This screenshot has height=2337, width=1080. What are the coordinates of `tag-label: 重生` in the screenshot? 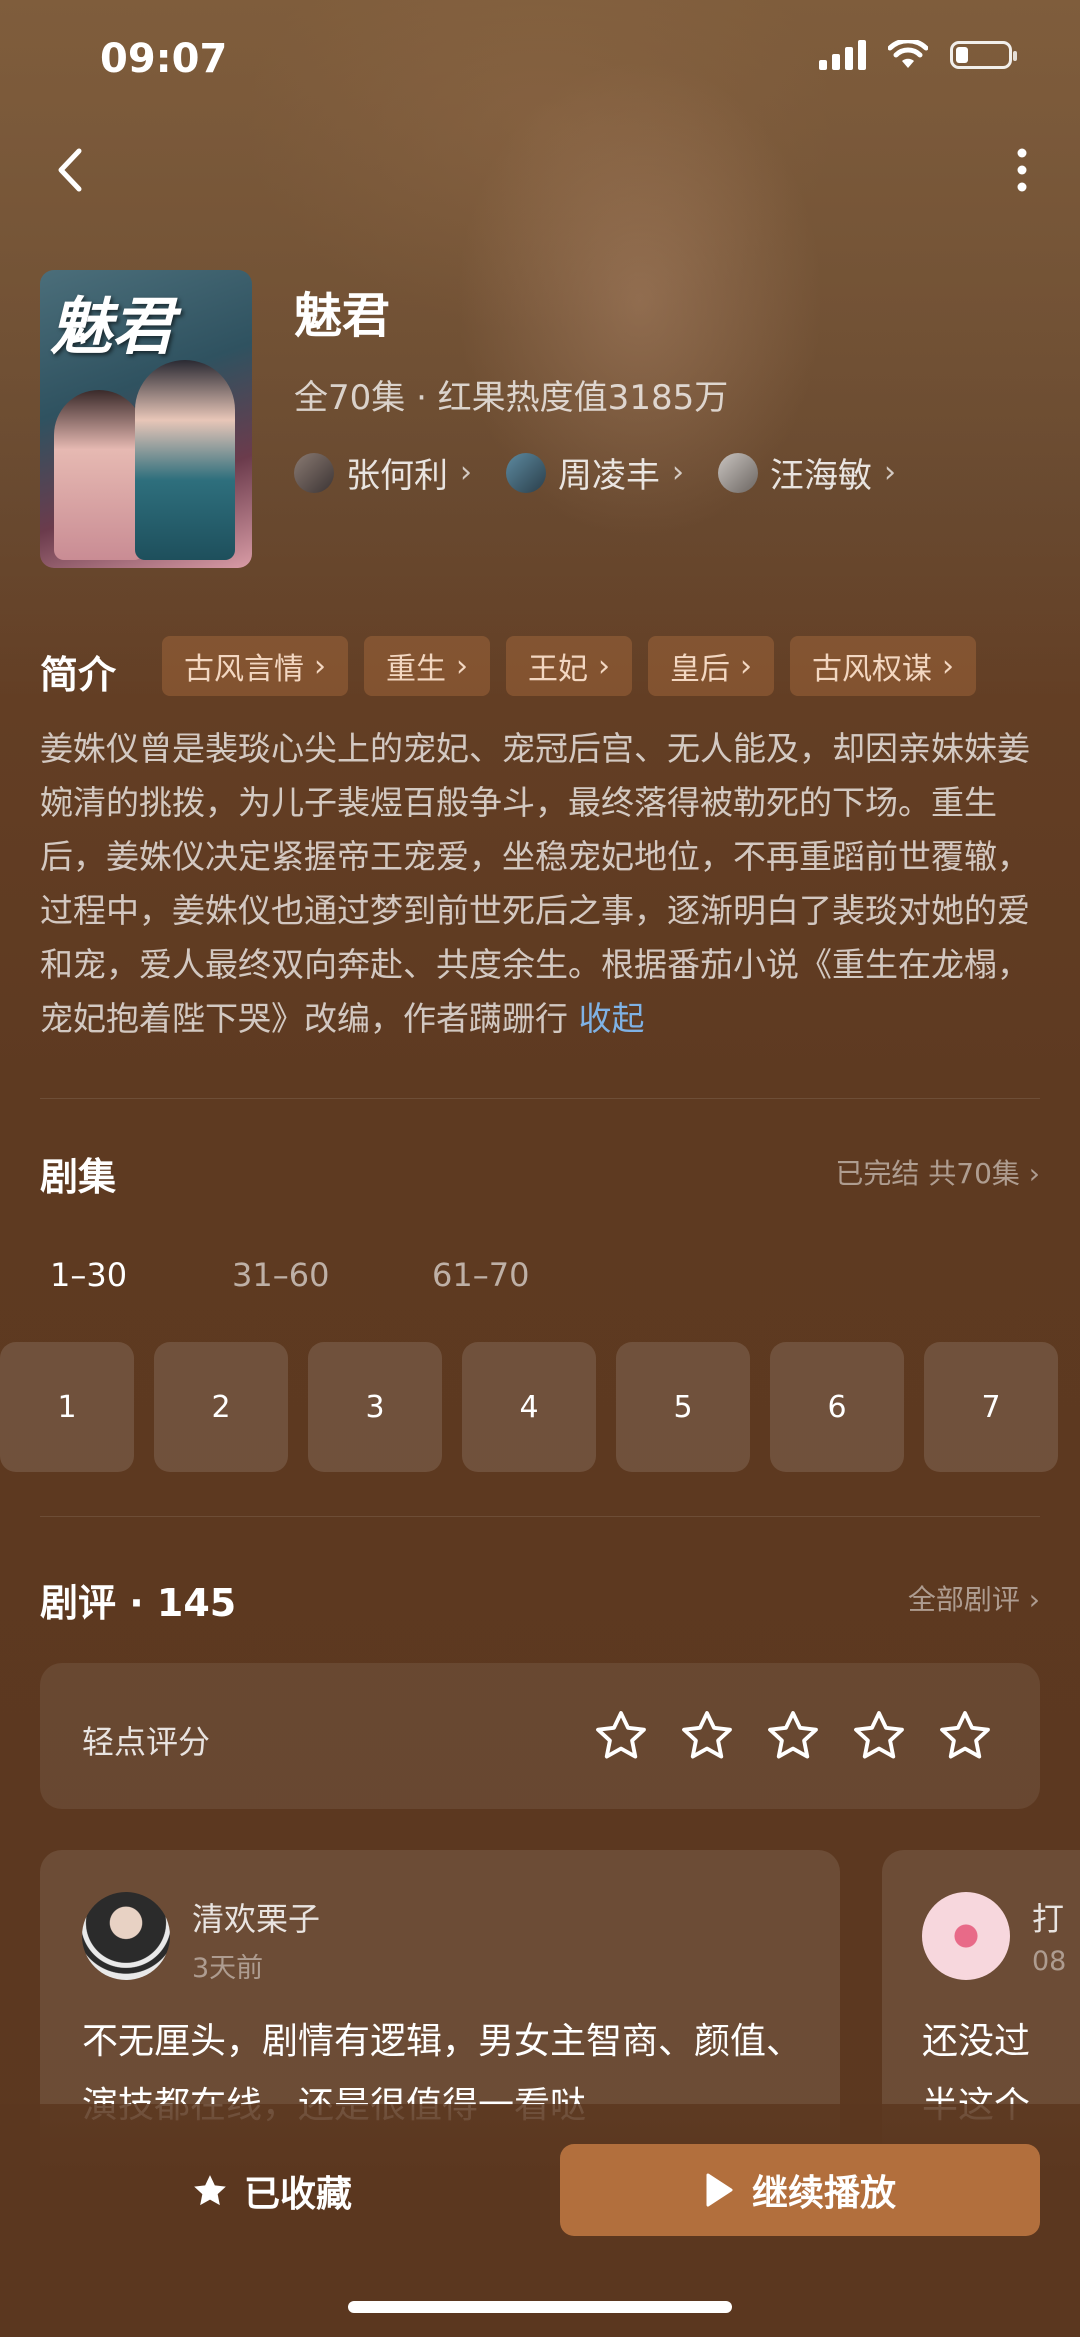 It's located at (416, 669).